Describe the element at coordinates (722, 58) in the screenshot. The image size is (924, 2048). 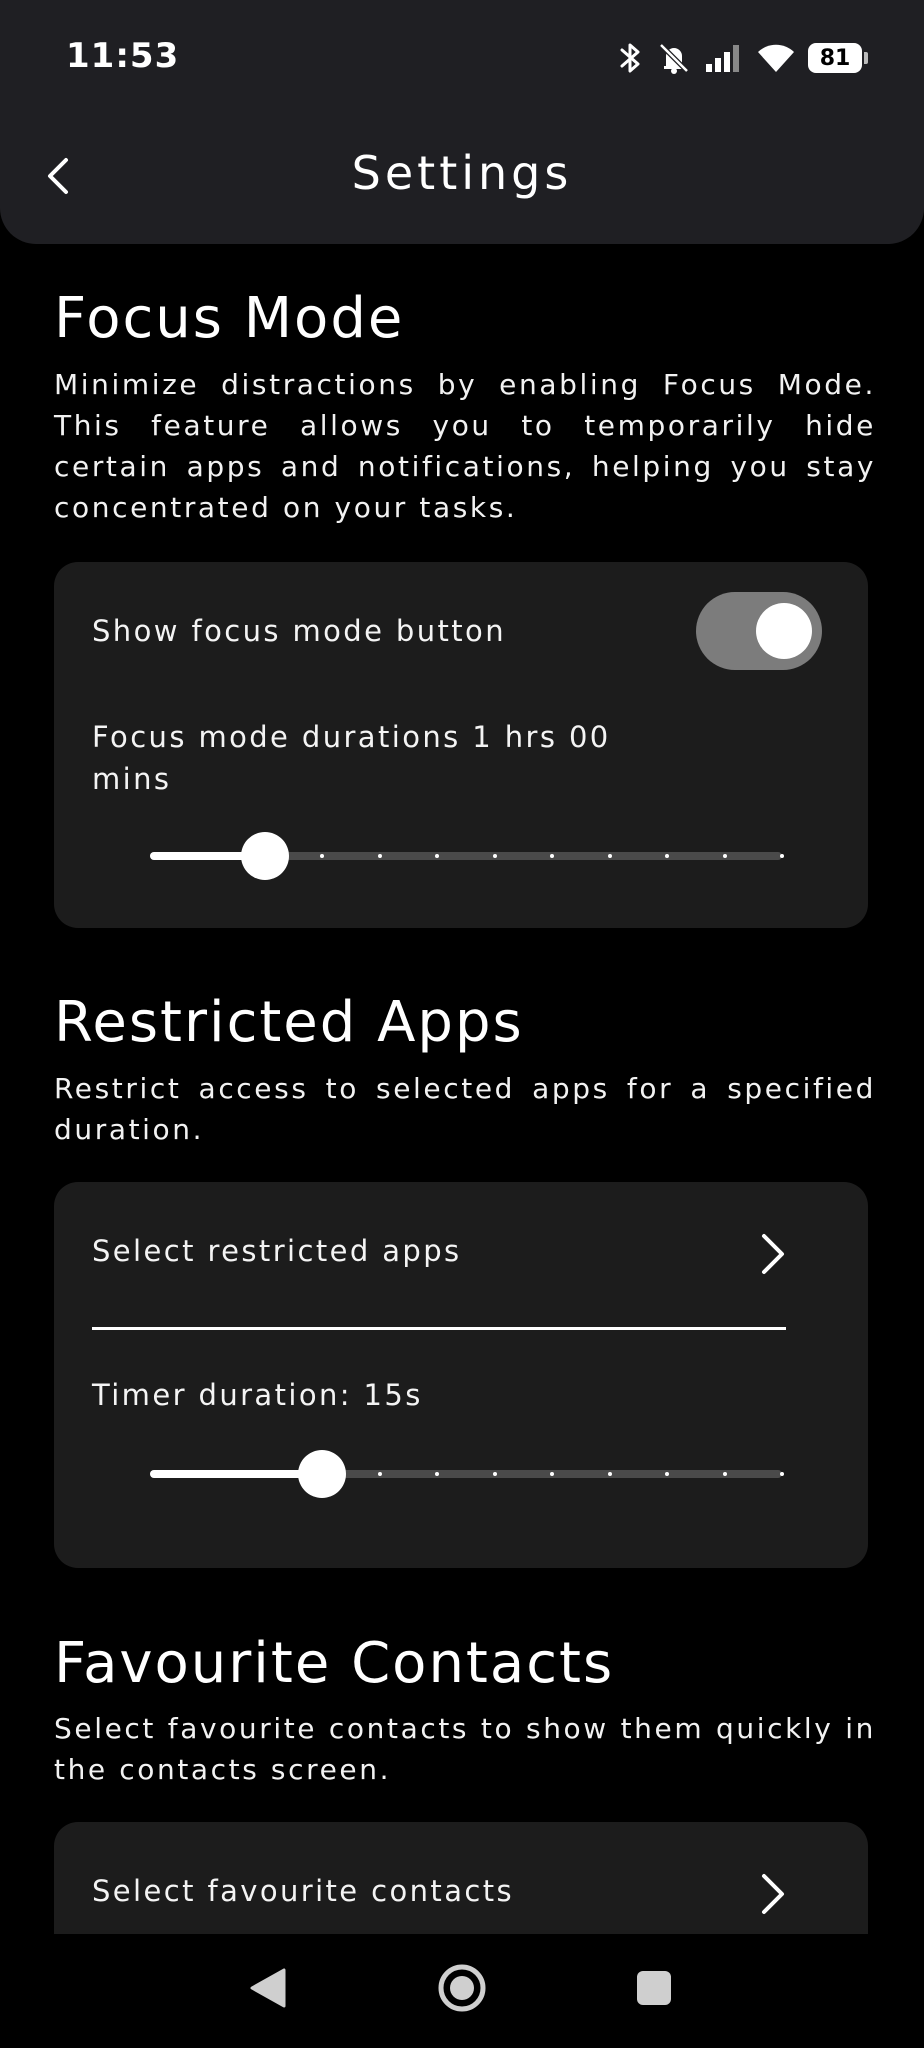
I see `signal-icon` at that location.